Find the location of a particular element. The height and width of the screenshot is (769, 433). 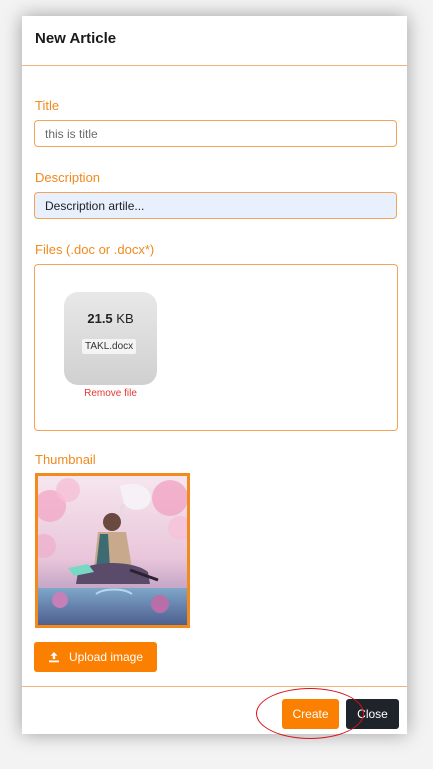

create-button: Create is located at coordinates (310, 714).